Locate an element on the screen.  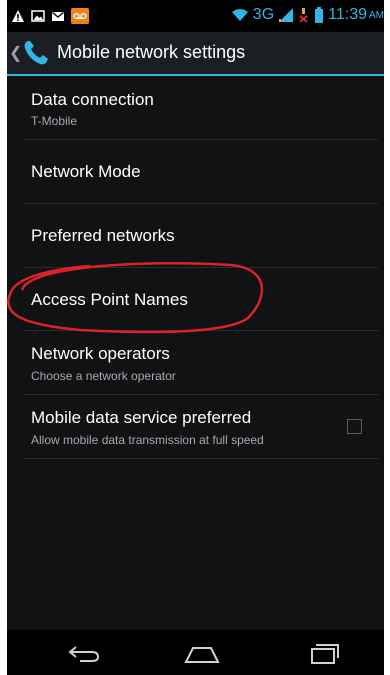
mobile-data-preferred-checkbox is located at coordinates (354, 426).